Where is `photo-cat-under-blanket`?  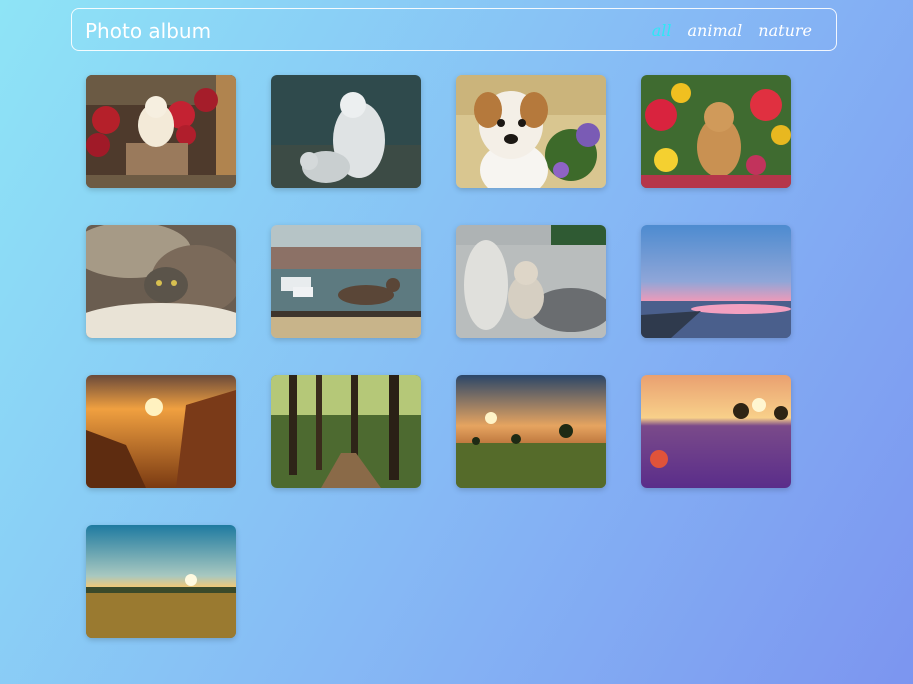 photo-cat-under-blanket is located at coordinates (161, 281).